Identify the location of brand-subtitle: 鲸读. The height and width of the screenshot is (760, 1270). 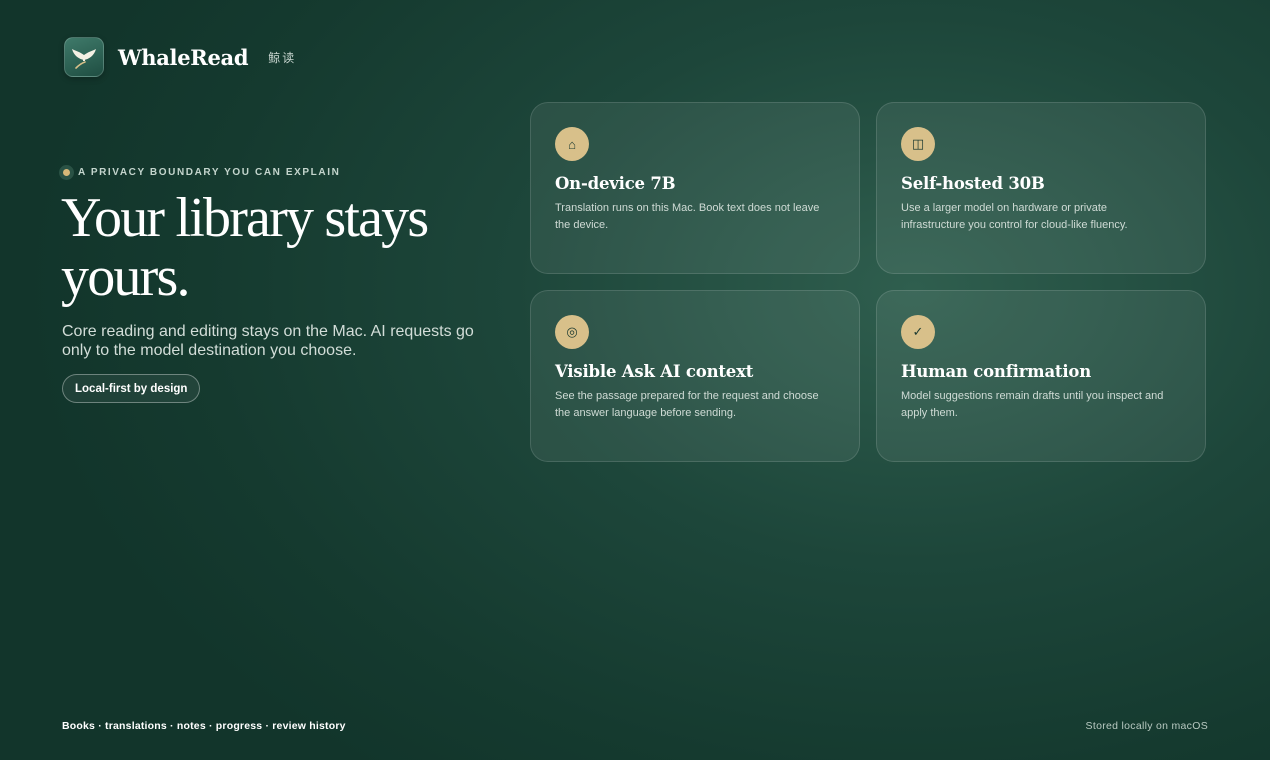
(282, 57).